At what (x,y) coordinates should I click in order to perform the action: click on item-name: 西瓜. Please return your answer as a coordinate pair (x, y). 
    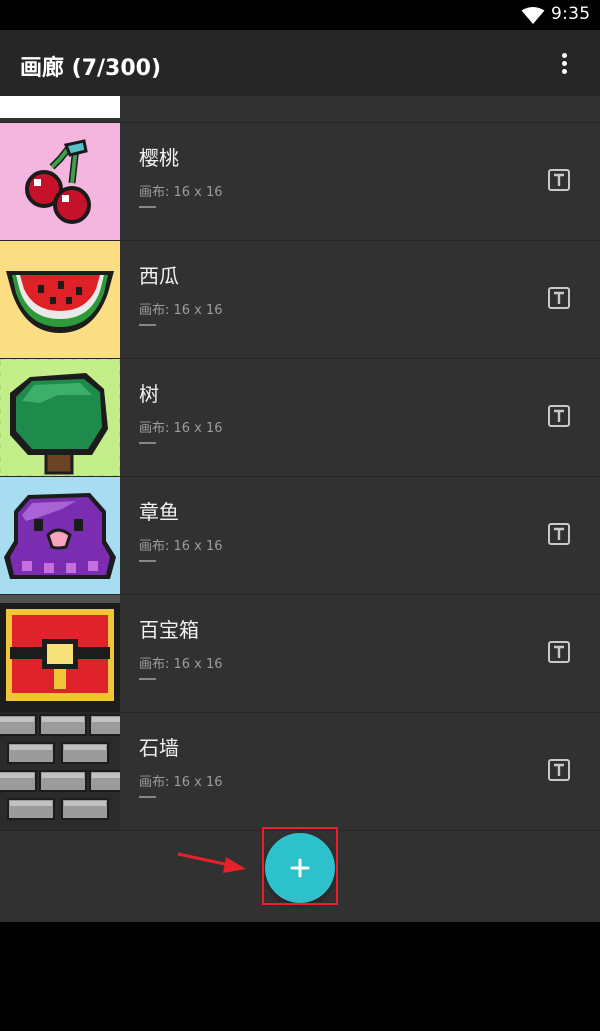
    Looking at the image, I should click on (159, 276).